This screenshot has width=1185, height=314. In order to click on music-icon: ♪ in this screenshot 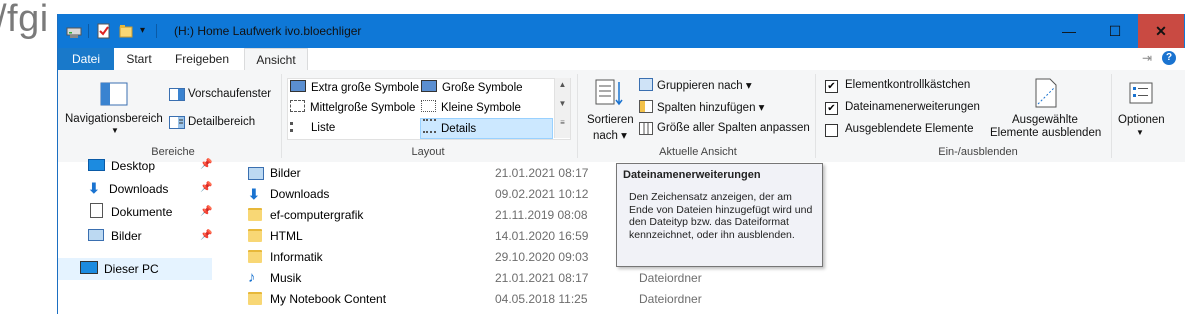, I will do `click(252, 277)`.